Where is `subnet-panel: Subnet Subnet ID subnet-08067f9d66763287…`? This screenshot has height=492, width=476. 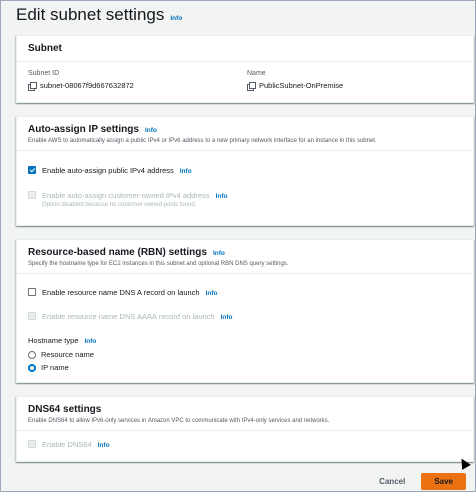
subnet-panel: Subnet Subnet ID subnet-08067f9d66763287… is located at coordinates (245, 69).